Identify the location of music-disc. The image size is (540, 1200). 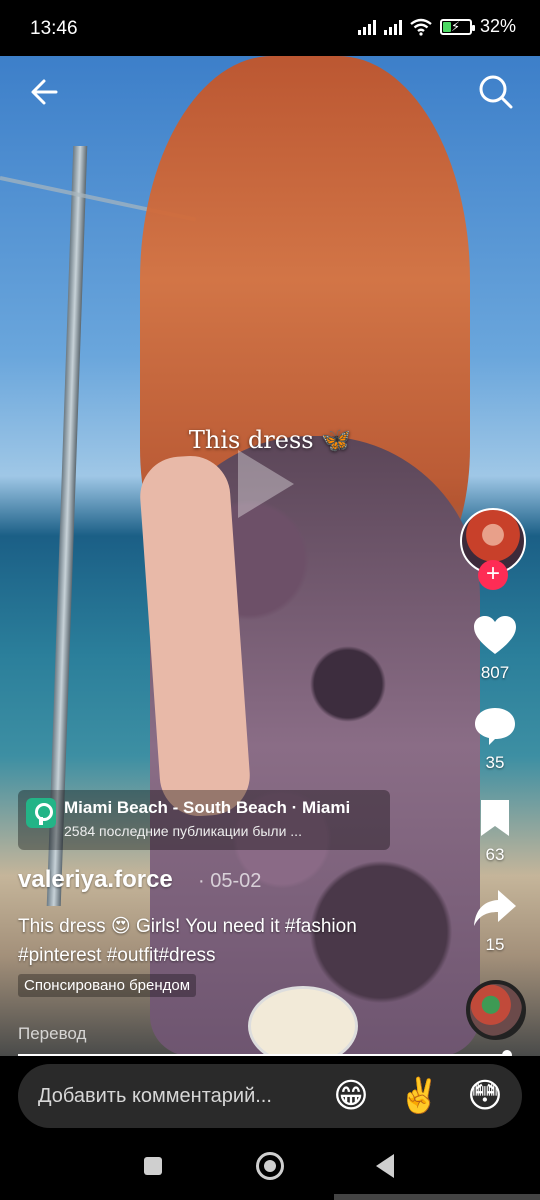
(496, 1010).